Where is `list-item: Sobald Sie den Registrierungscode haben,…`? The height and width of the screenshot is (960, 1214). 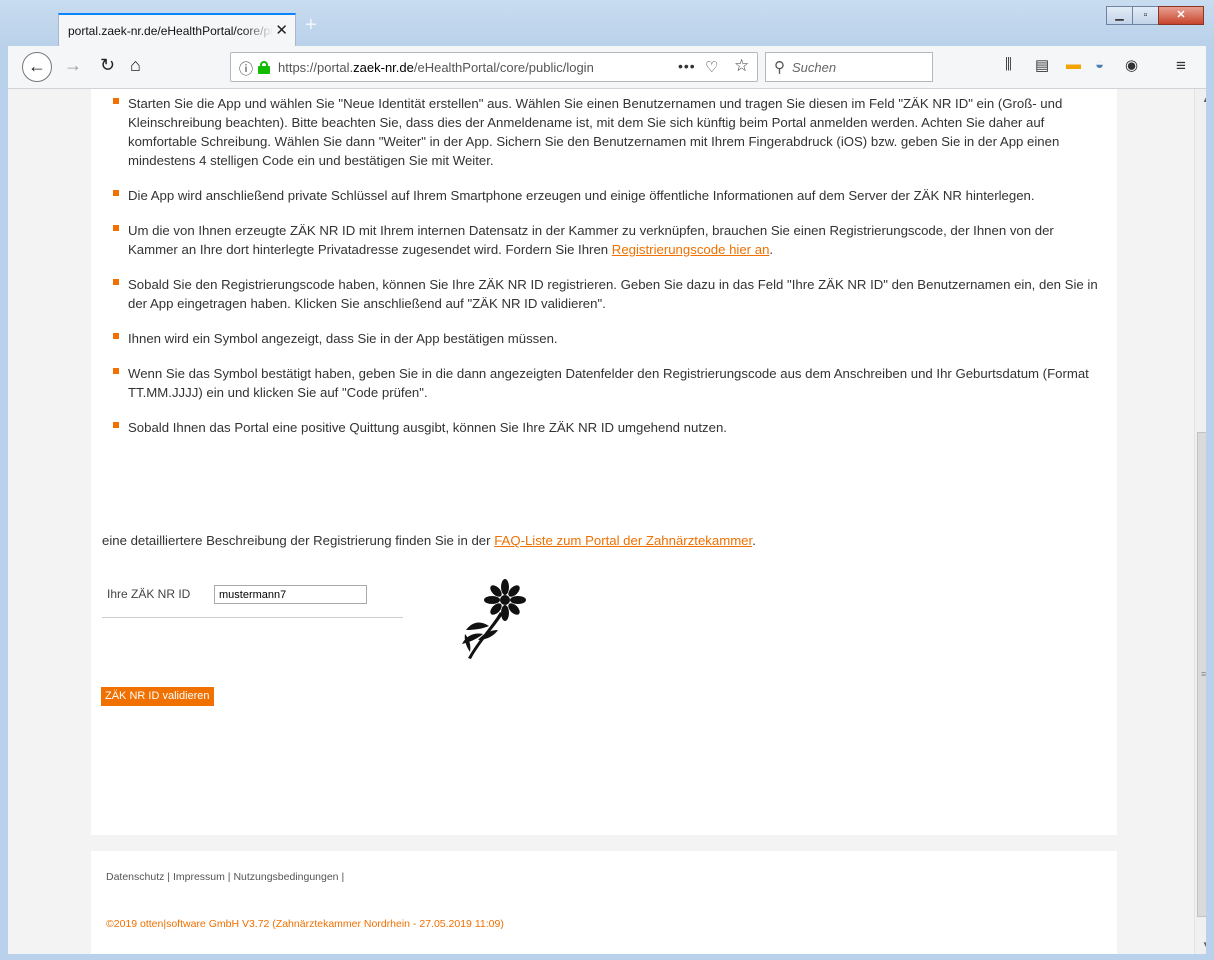 list-item: Sobald Sie den Registrierungscode haben,… is located at coordinates (607, 294).